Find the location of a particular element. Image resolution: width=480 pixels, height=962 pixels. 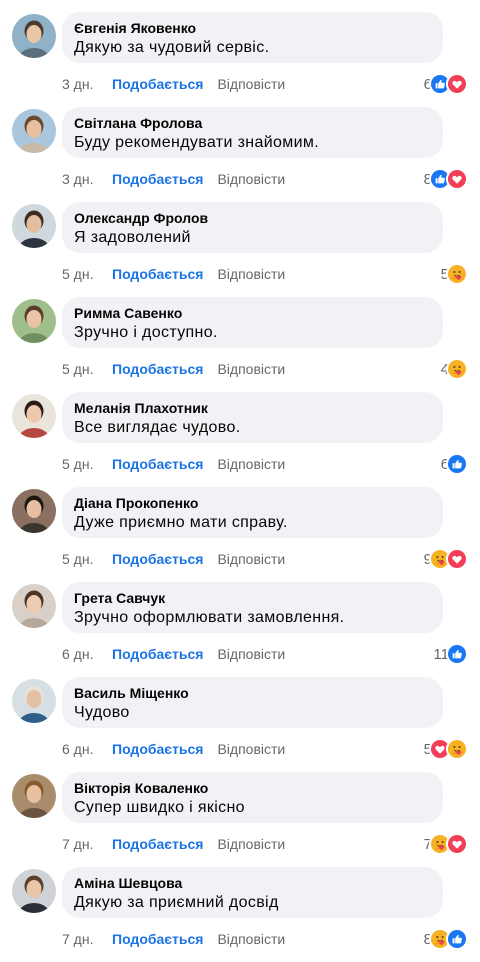

comment-bubble: Римма Савенко Зручно і доступно. is located at coordinates (252, 322).